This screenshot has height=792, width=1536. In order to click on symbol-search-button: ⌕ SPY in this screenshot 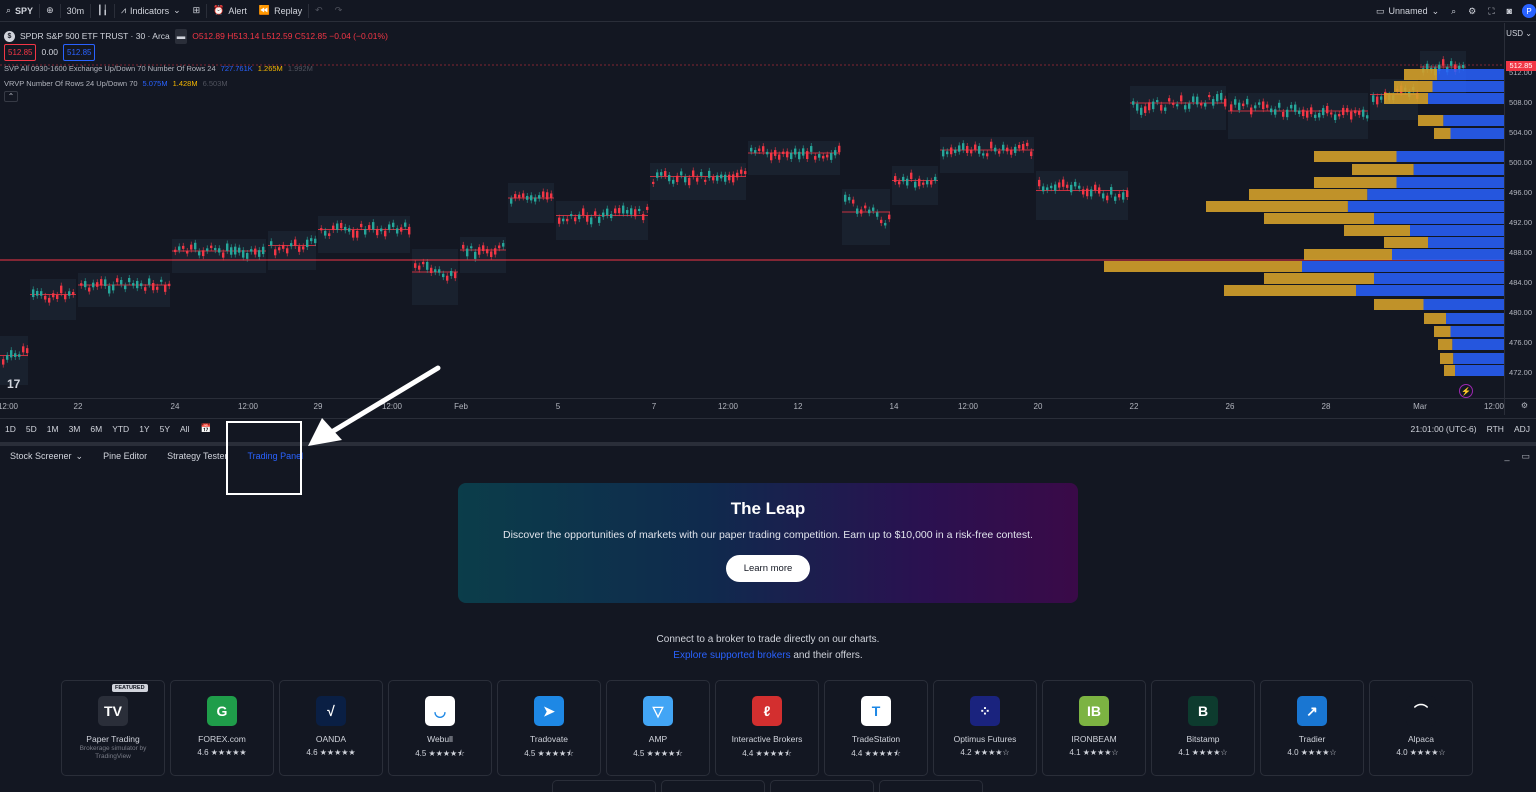, I will do `click(19, 11)`.